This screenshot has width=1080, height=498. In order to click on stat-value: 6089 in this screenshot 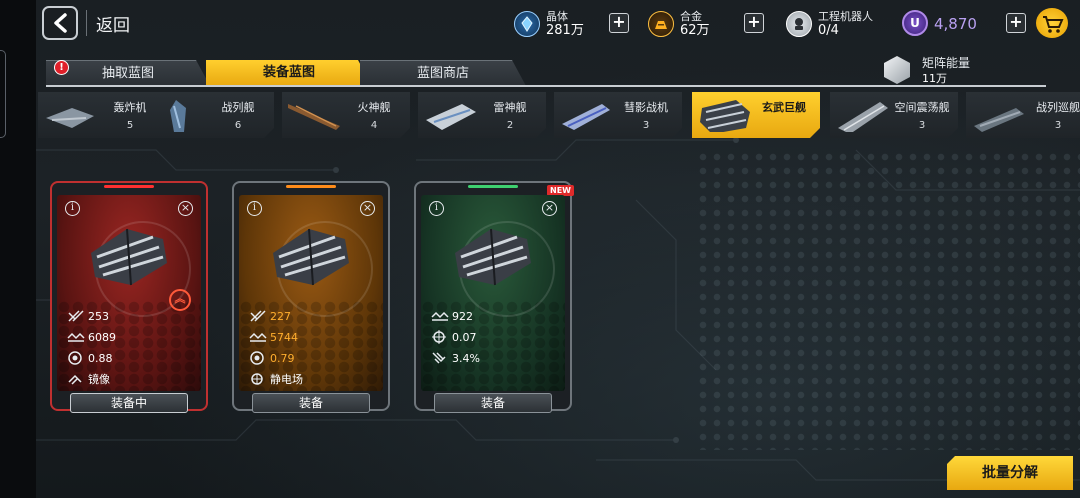, I will do `click(102, 337)`.